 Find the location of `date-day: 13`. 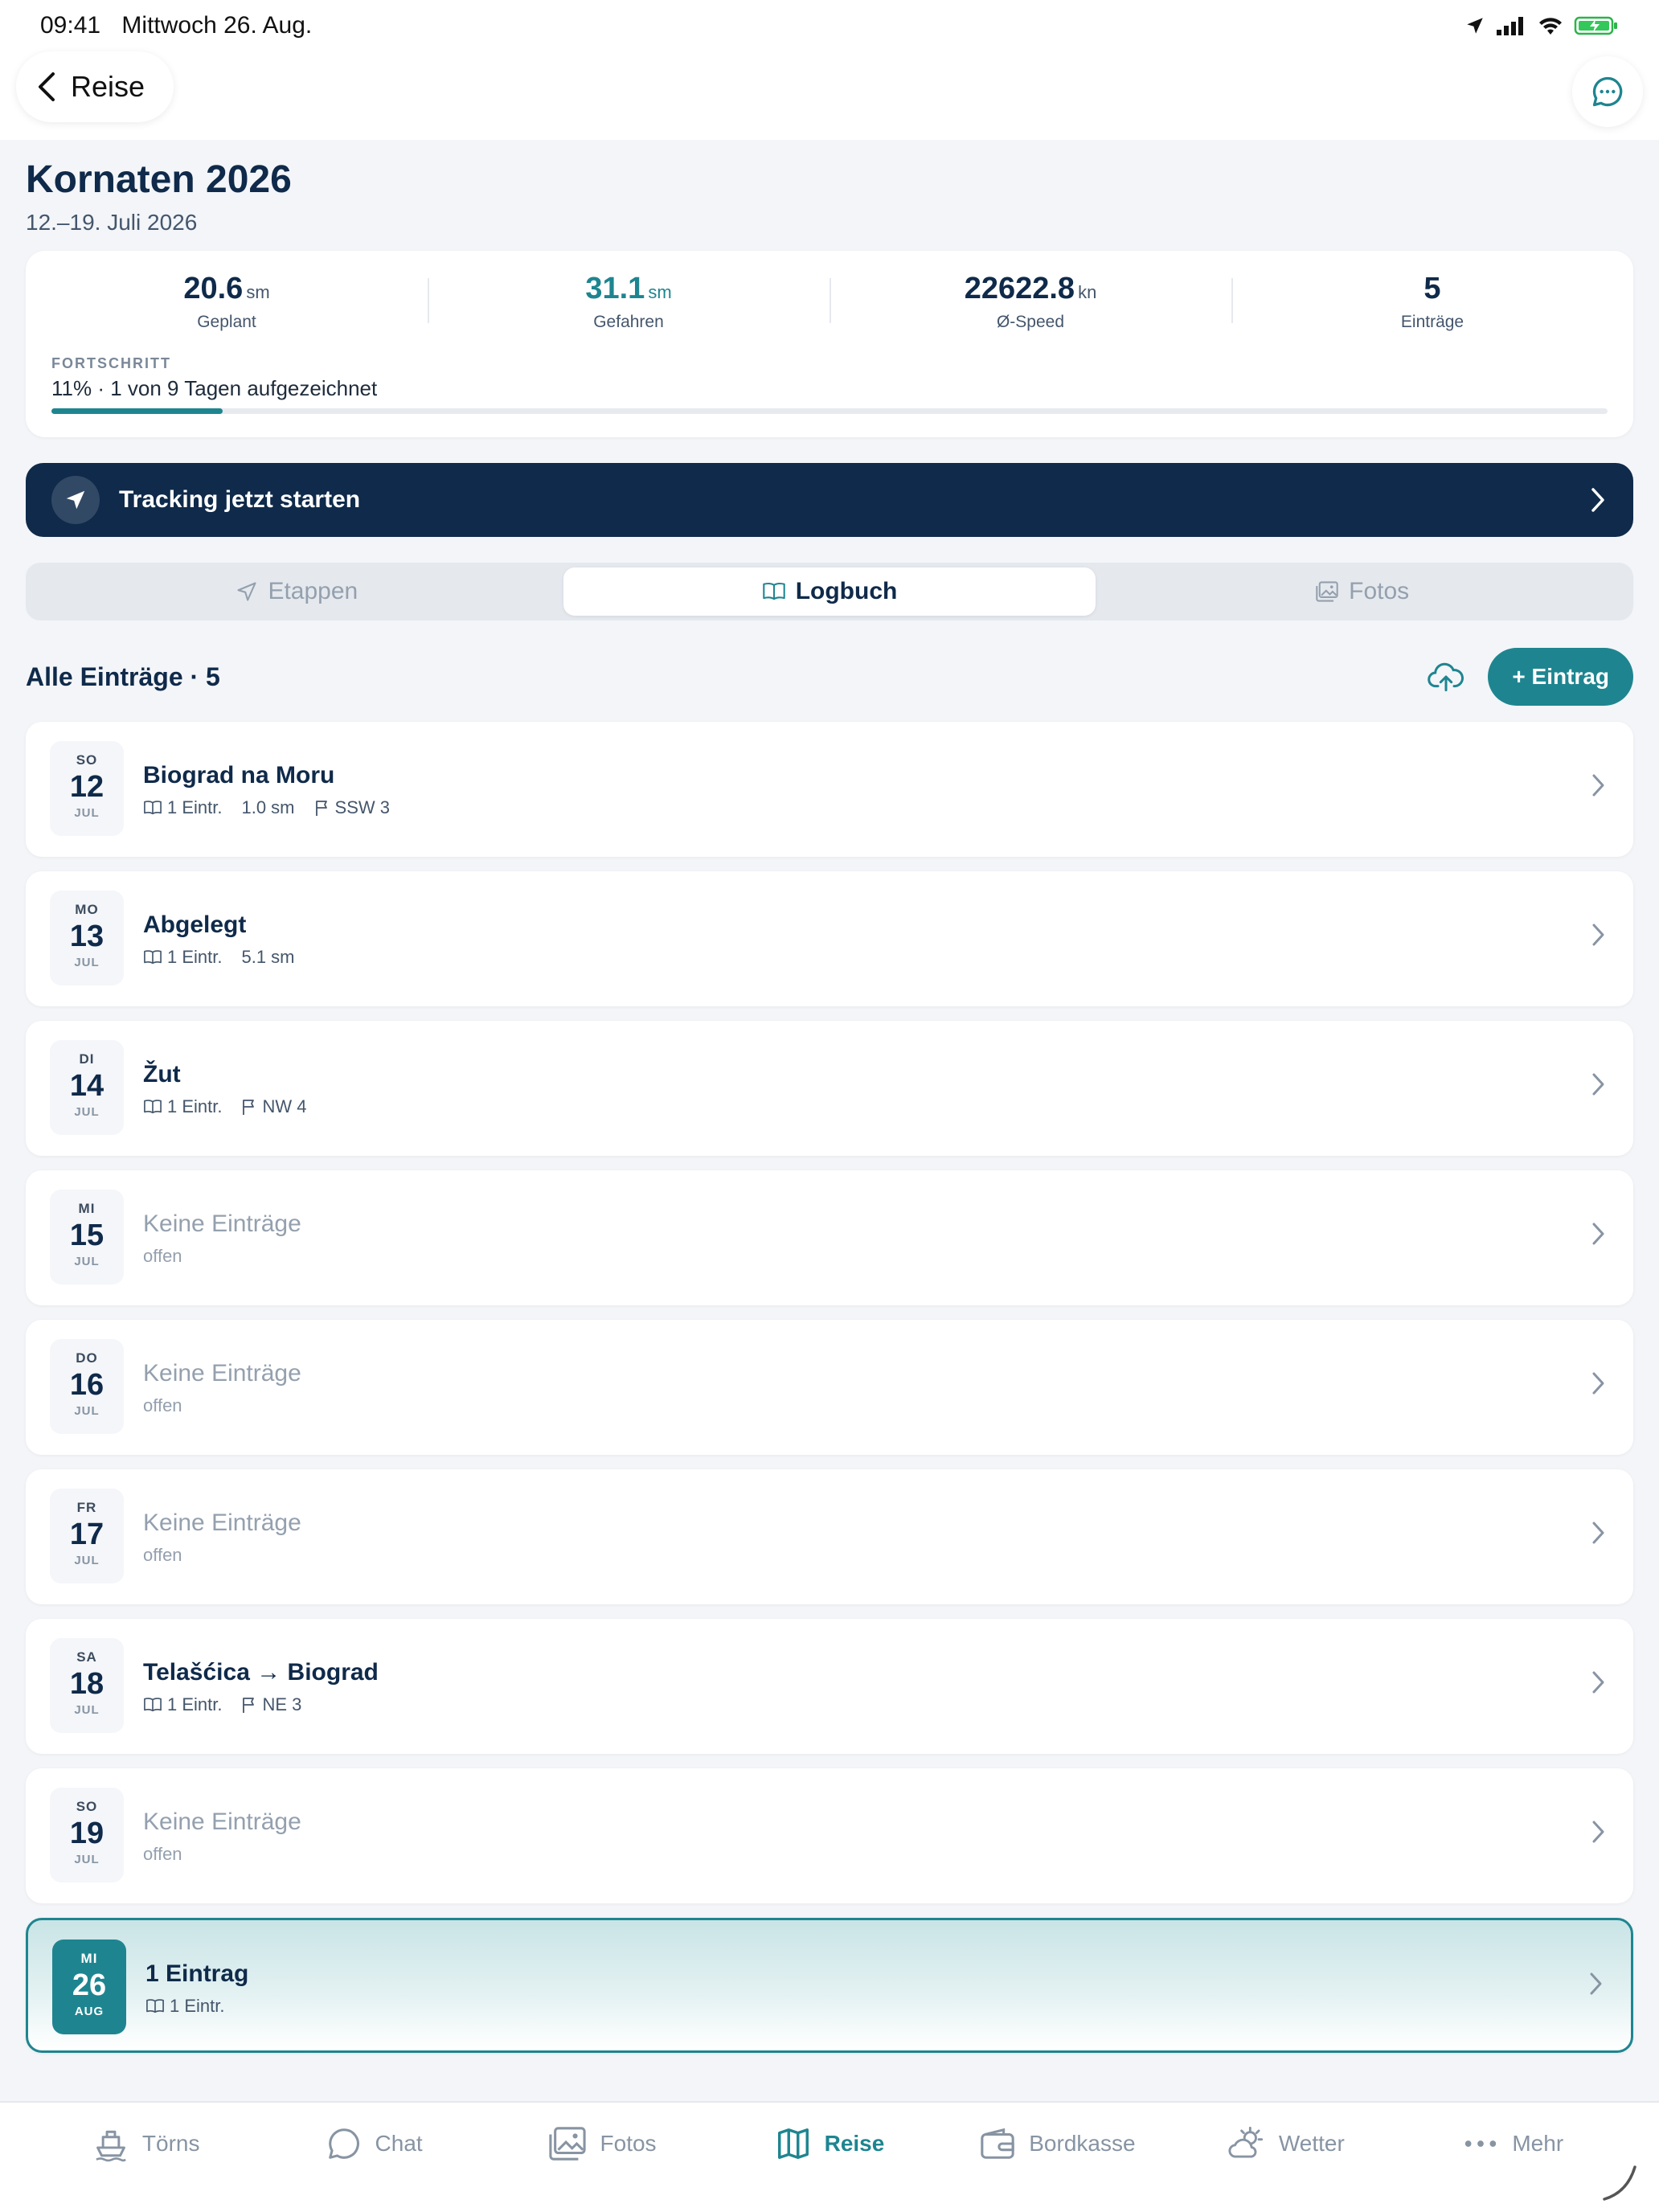

date-day: 13 is located at coordinates (86, 936).